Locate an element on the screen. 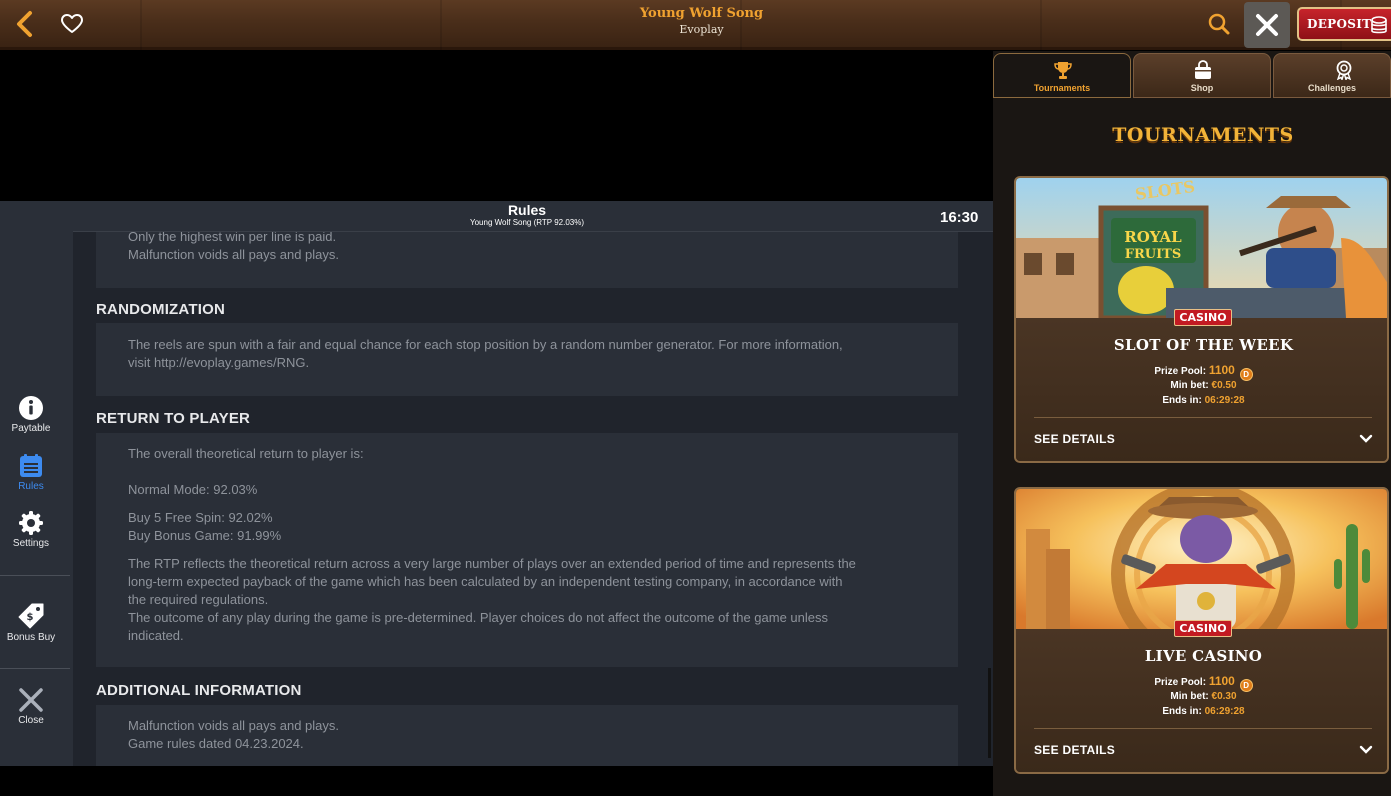  ends-in-value: 06:29:28 is located at coordinates (1224, 711).